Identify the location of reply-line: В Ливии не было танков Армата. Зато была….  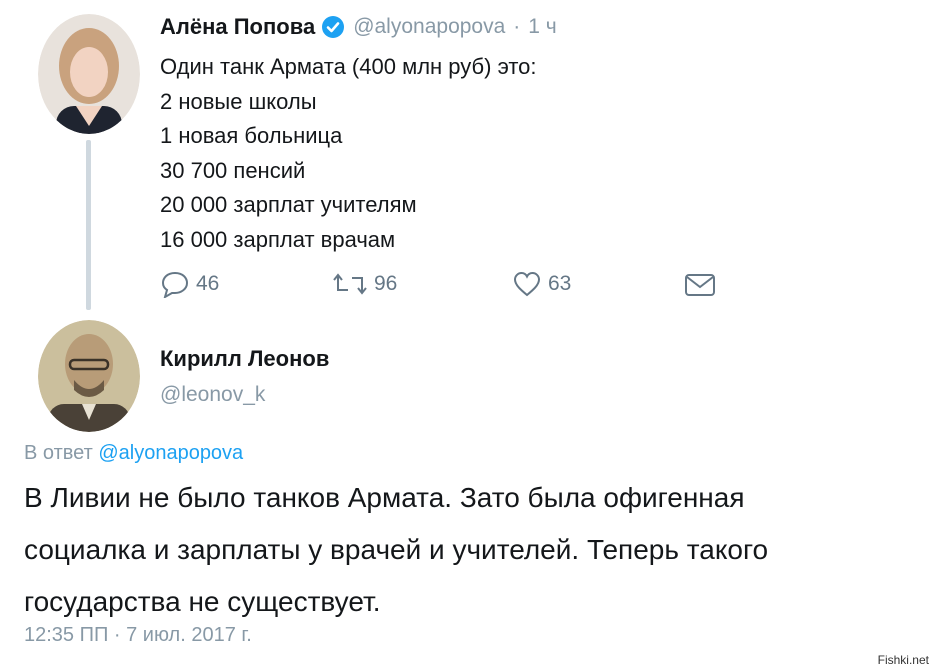
(384, 497).